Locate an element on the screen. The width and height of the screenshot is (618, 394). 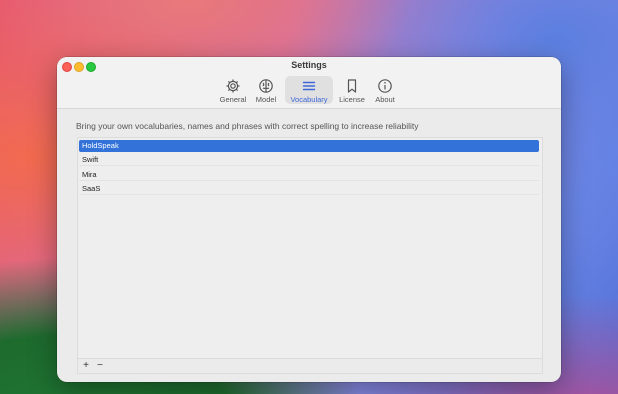
brain-icon is located at coordinates (266, 86).